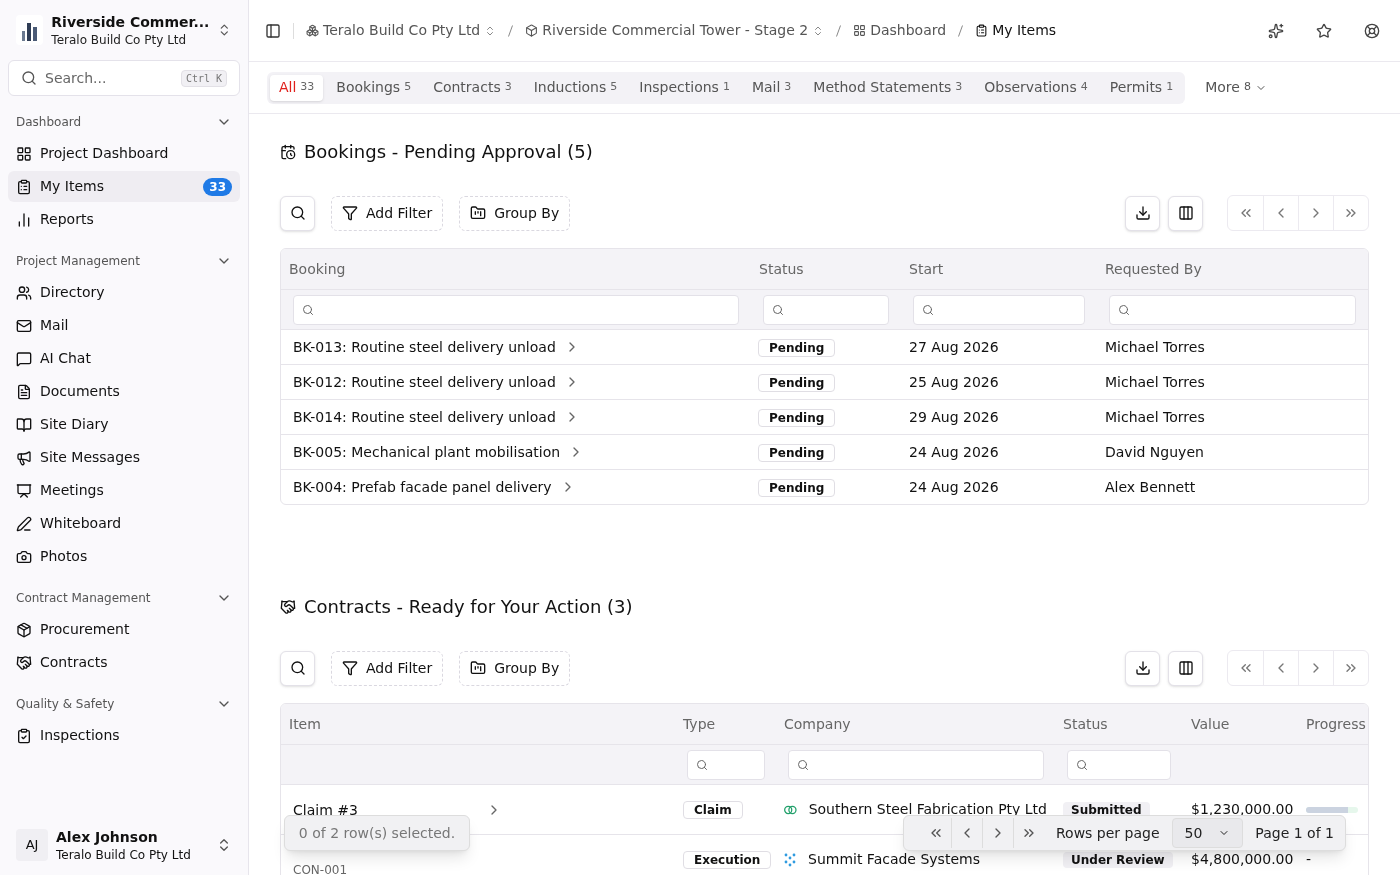 This screenshot has width=1400, height=875. I want to click on sparkles-icon, so click(1276, 30).